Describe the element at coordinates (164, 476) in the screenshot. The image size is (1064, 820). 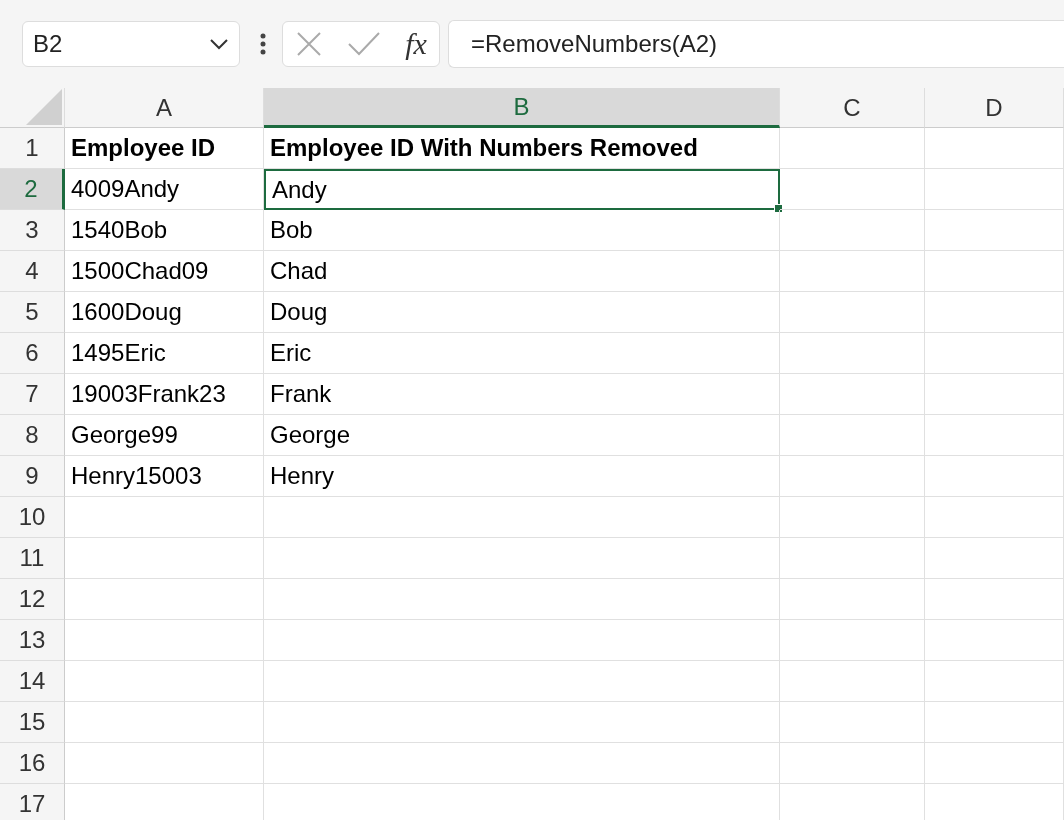
I see `table-cell: Henry15003` at that location.